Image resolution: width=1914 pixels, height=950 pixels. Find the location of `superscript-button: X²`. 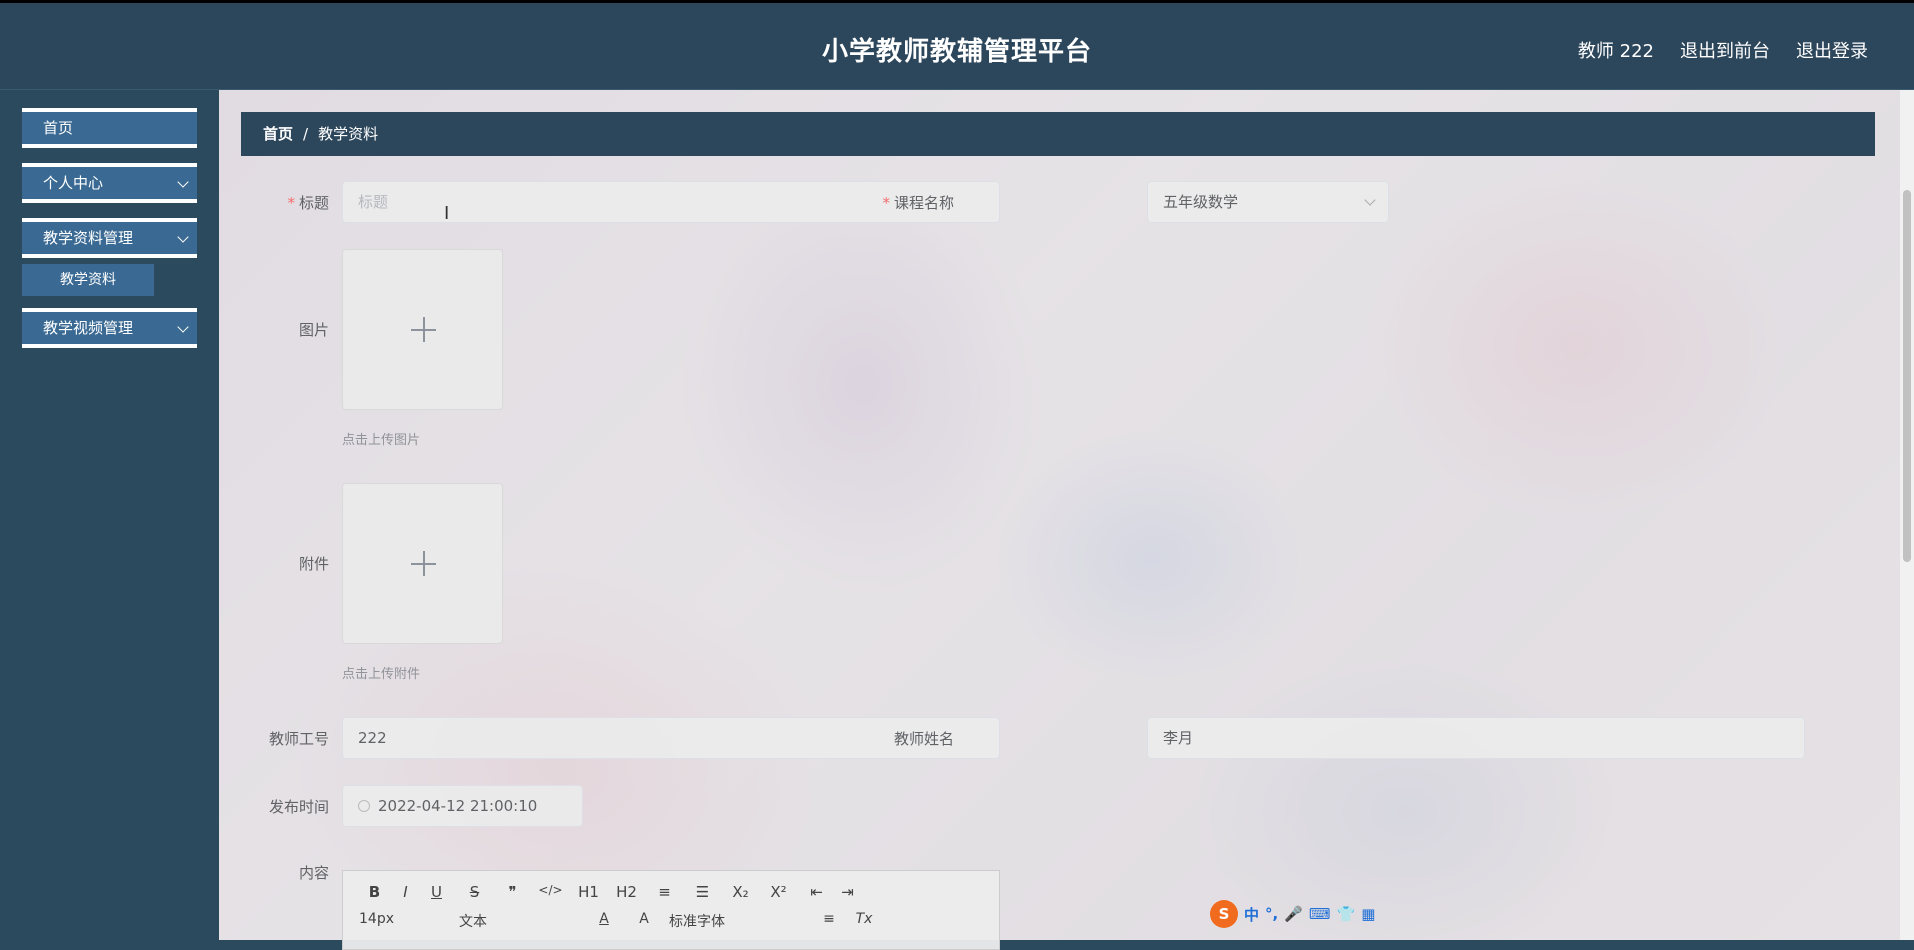

superscript-button: X² is located at coordinates (778, 892).